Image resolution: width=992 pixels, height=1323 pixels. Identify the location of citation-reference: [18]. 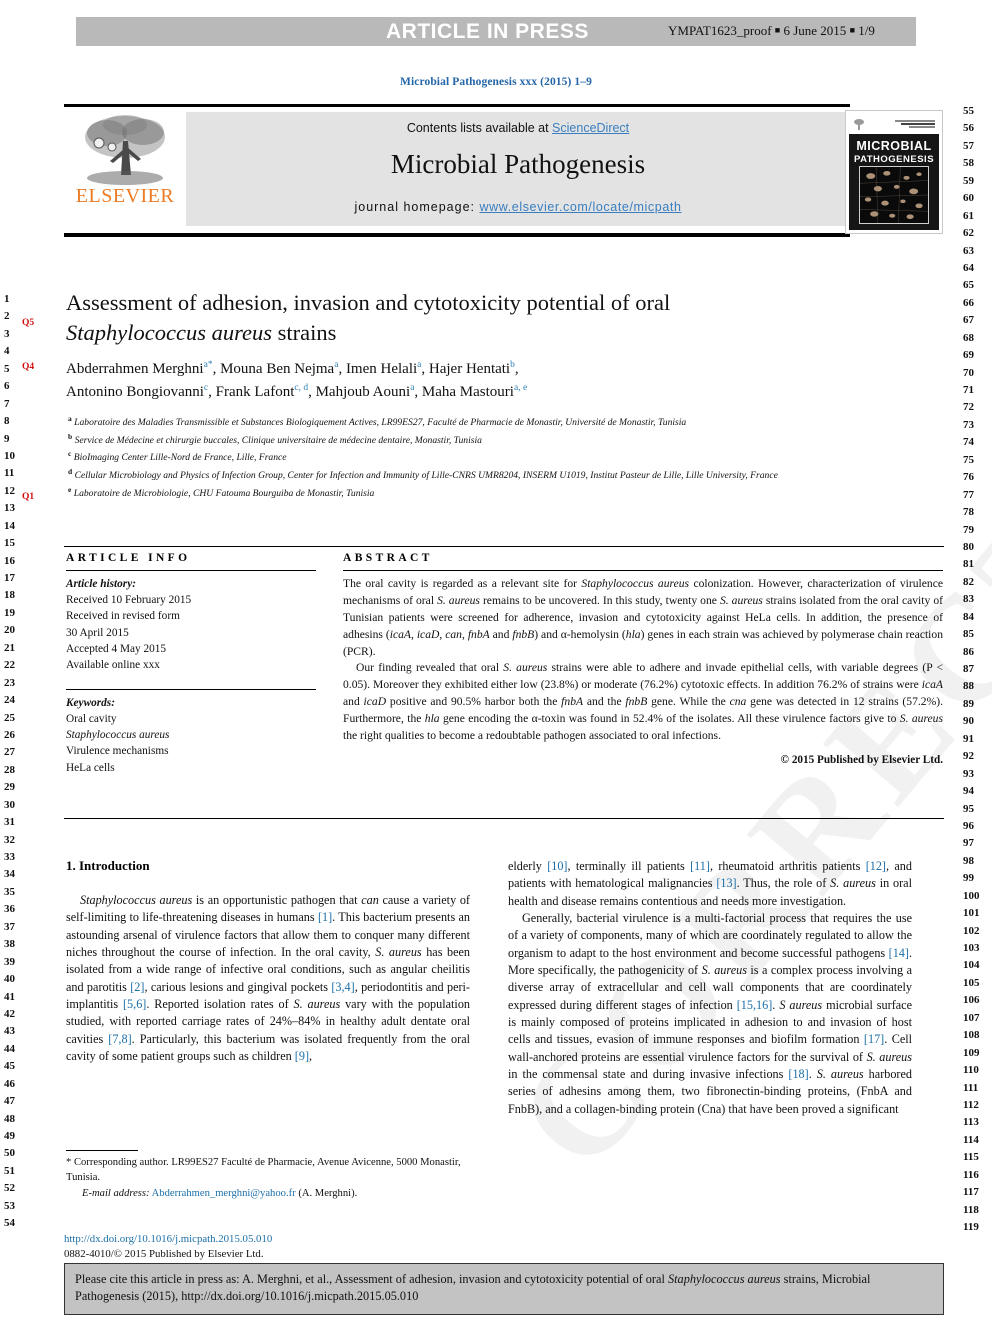
(798, 1074).